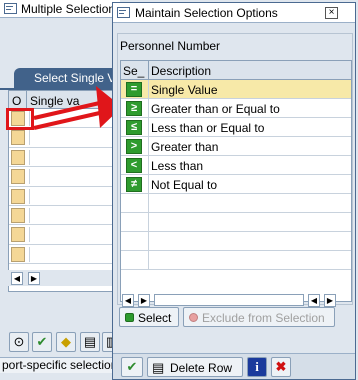  I want to click on sign-option-icon: <, so click(134, 165).